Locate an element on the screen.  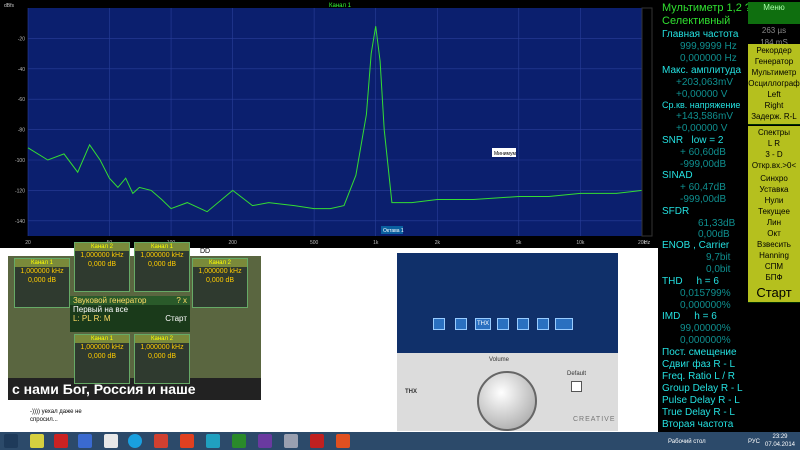
calculator-icon is located at coordinates (291, 441).